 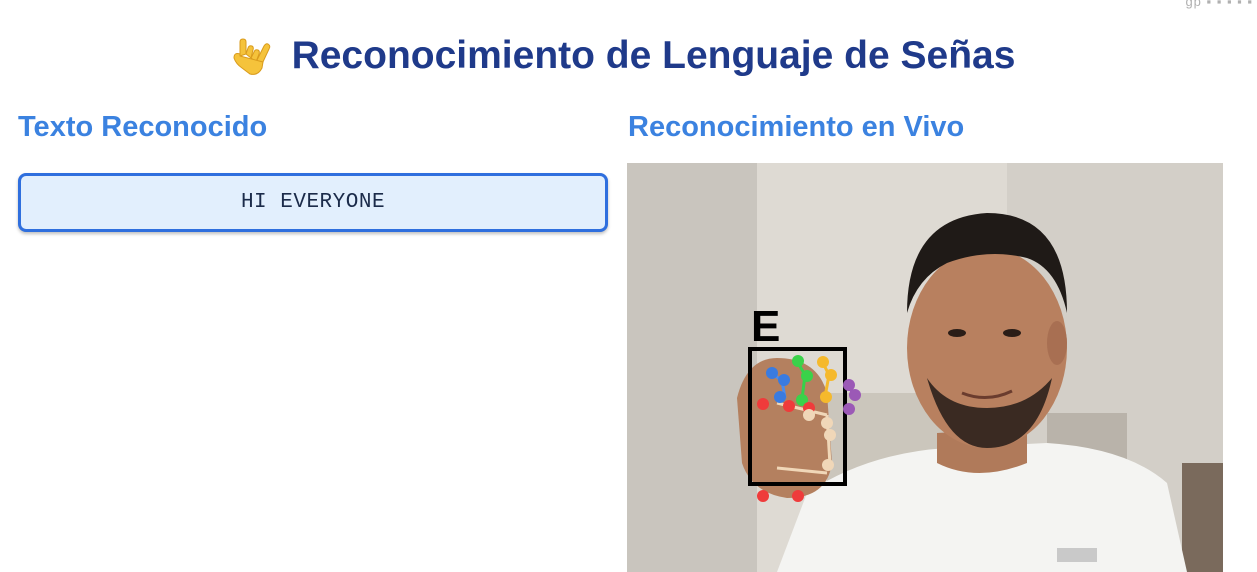 I want to click on love-you-hand-icon, so click(x=251, y=56).